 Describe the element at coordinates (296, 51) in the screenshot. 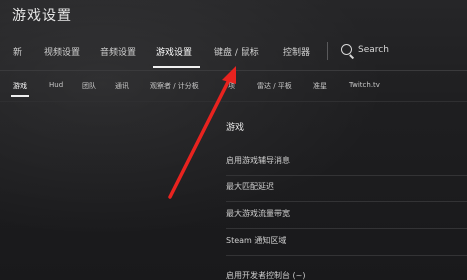

I see `tab-controller: 控制器` at that location.